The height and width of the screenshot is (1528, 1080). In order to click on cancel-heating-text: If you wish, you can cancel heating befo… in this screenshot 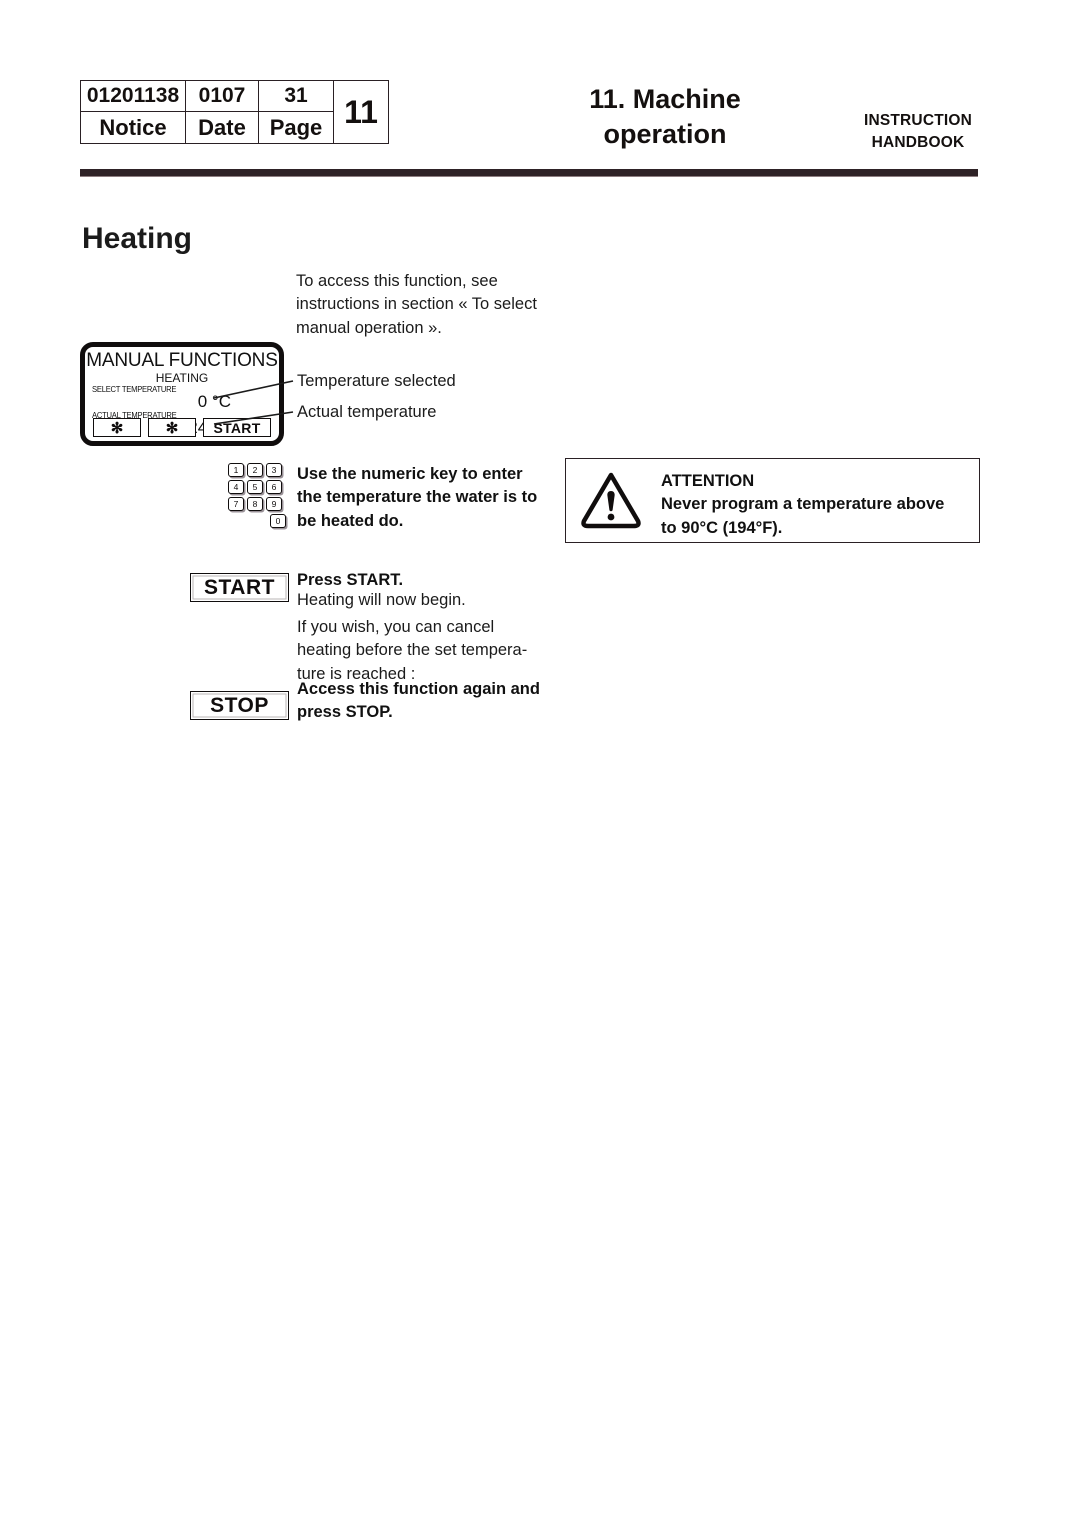, I will do `click(412, 650)`.